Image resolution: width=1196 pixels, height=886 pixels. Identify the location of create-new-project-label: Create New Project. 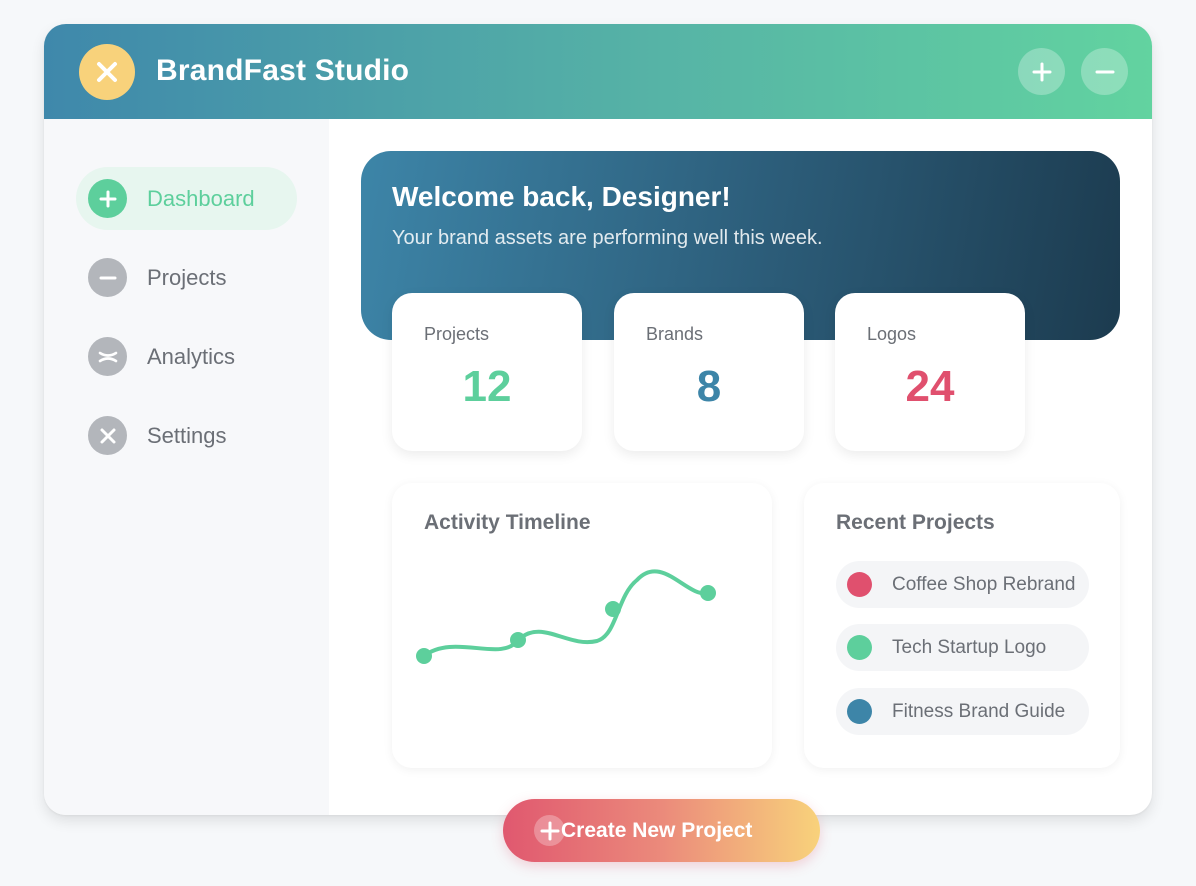
(657, 830).